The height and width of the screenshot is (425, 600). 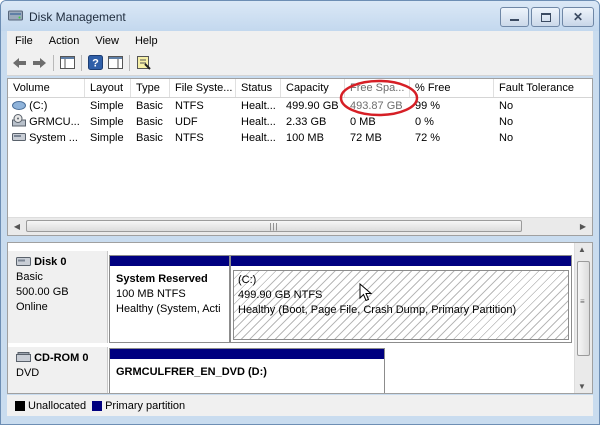 What do you see at coordinates (428, 106) in the screenshot?
I see `percent-free-cell: 99 %` at bounding box center [428, 106].